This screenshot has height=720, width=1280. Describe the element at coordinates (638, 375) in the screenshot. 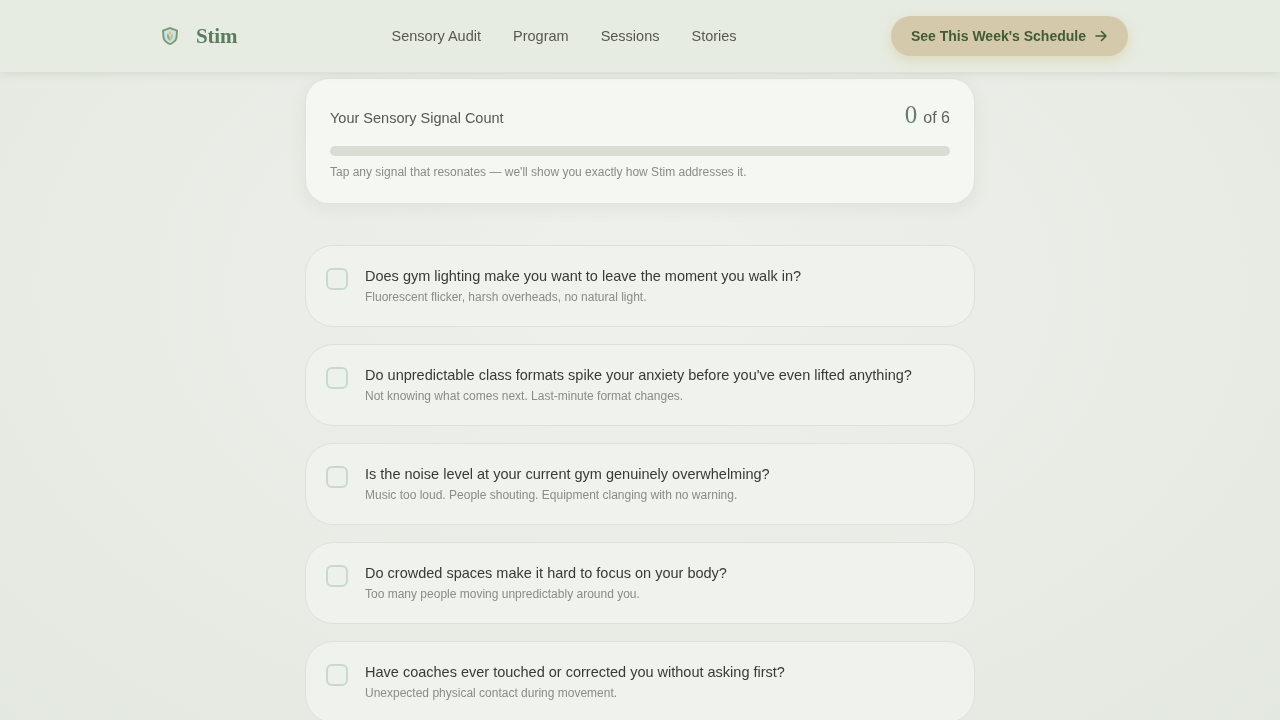

I see `signal-question: Do unpredictable class formats spike your anxiety before you've even lifted anything?` at that location.